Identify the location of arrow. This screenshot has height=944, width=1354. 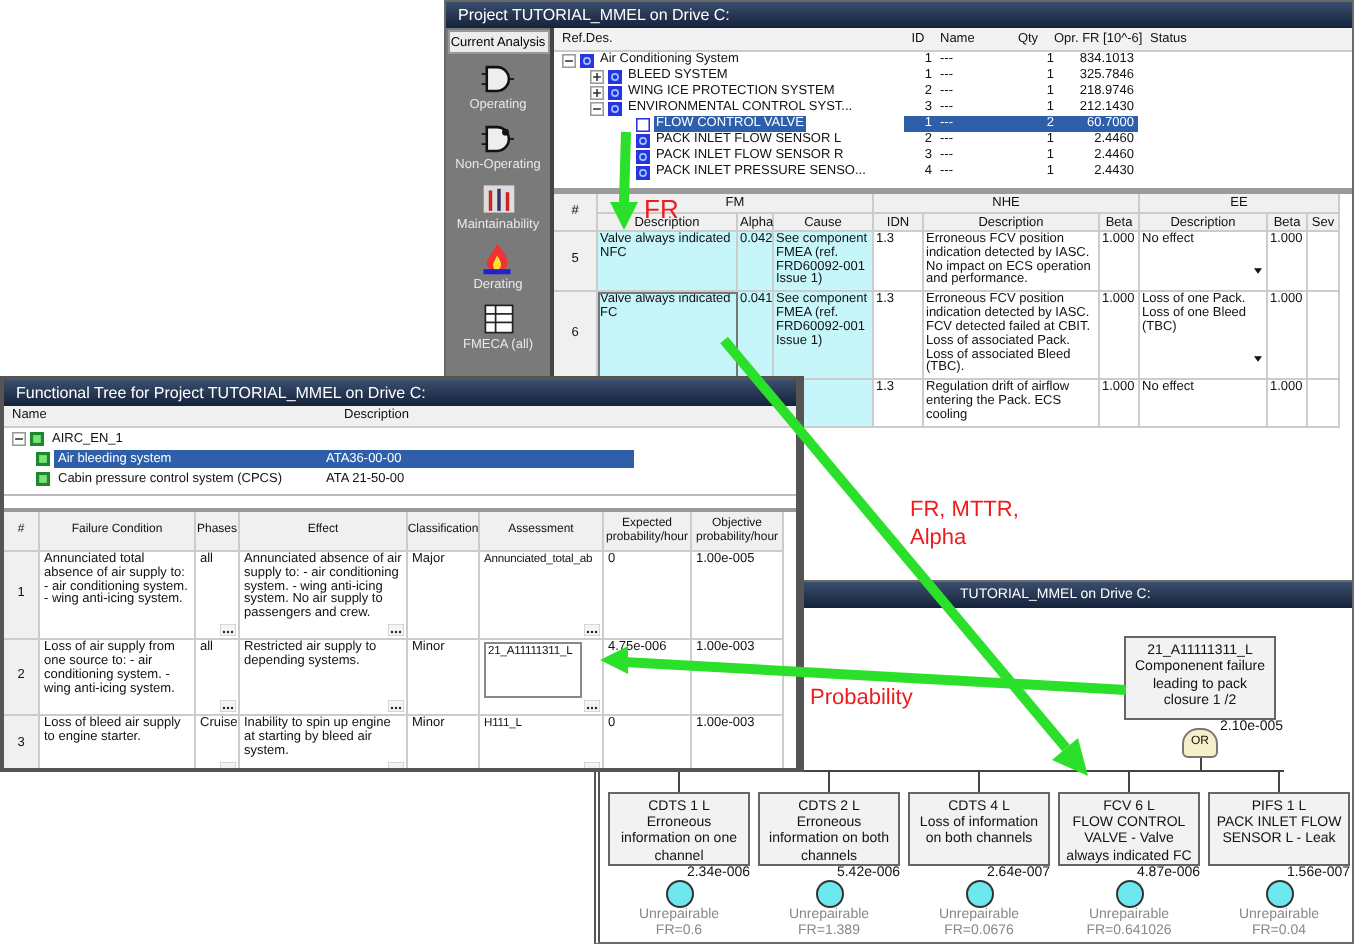
(624, 180).